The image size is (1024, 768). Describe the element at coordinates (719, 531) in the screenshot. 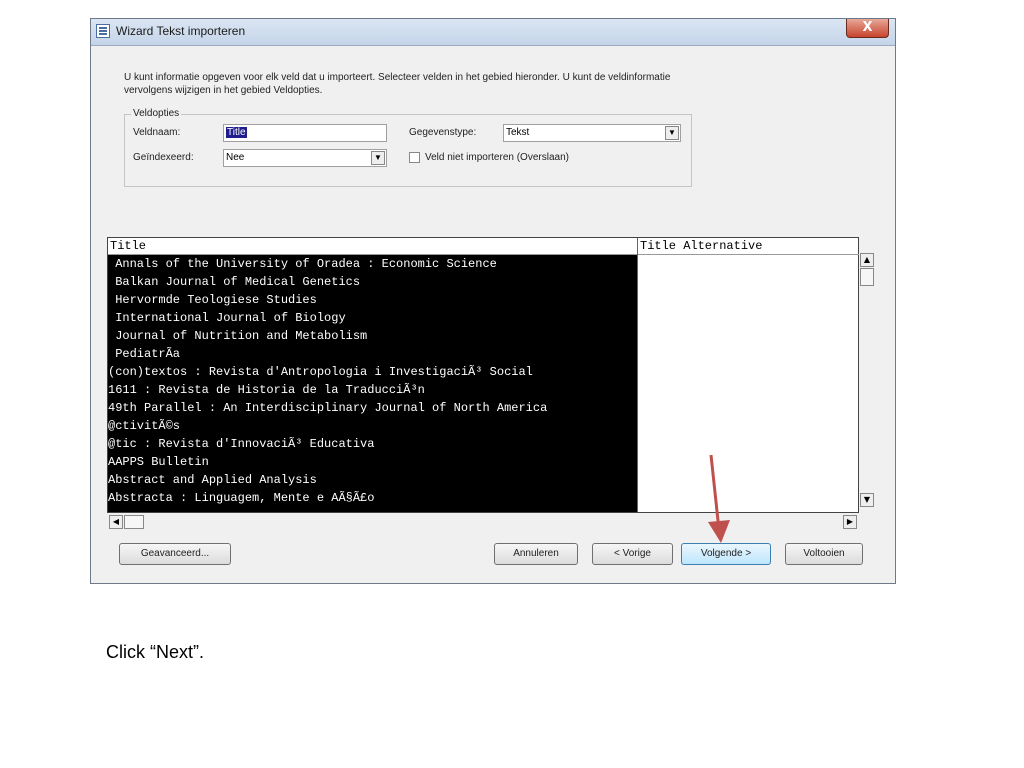

I see `arrow-head-icon` at that location.